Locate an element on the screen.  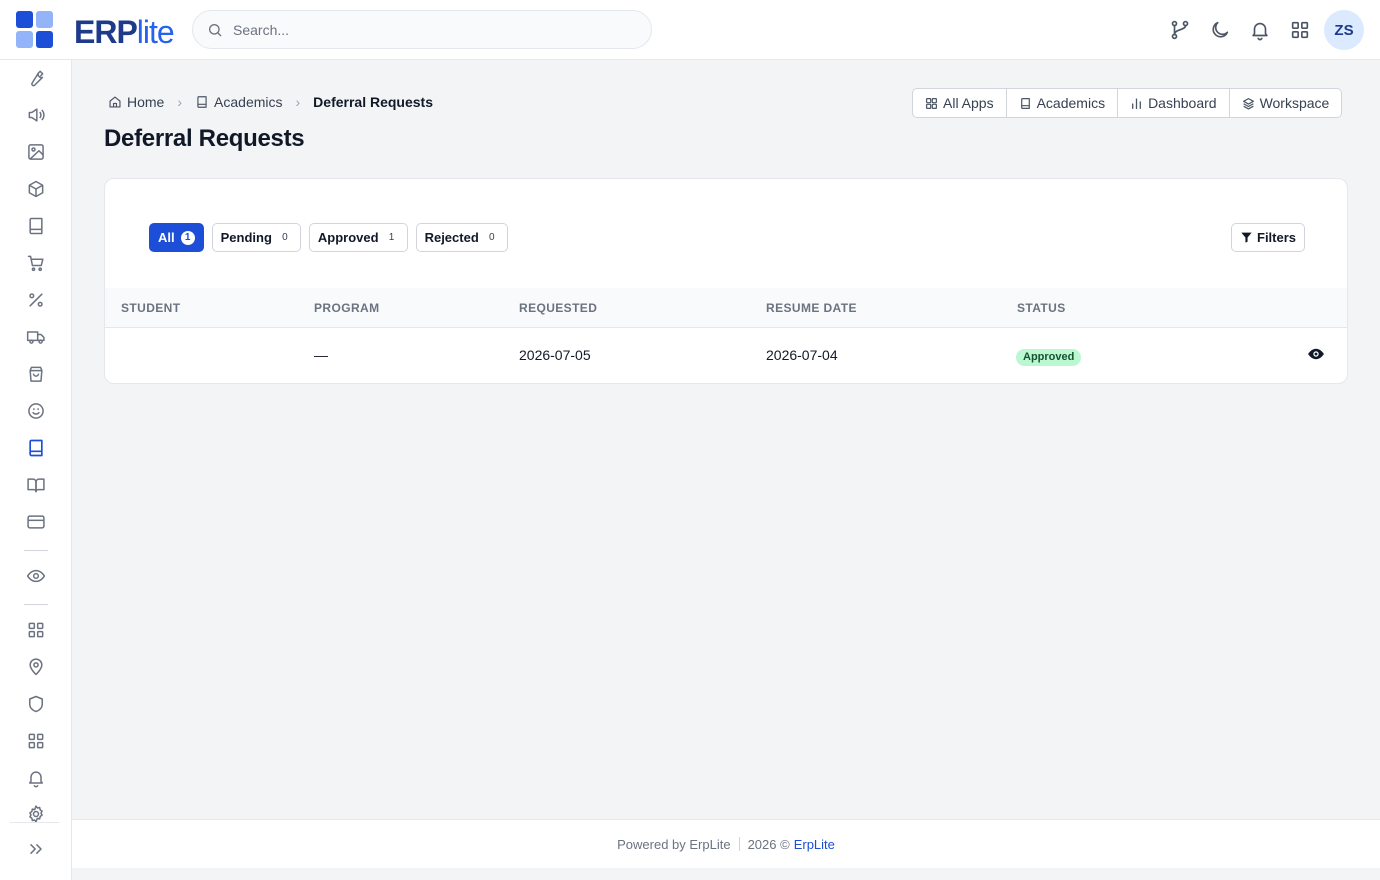
bar-chart-icon is located at coordinates (1137, 103).